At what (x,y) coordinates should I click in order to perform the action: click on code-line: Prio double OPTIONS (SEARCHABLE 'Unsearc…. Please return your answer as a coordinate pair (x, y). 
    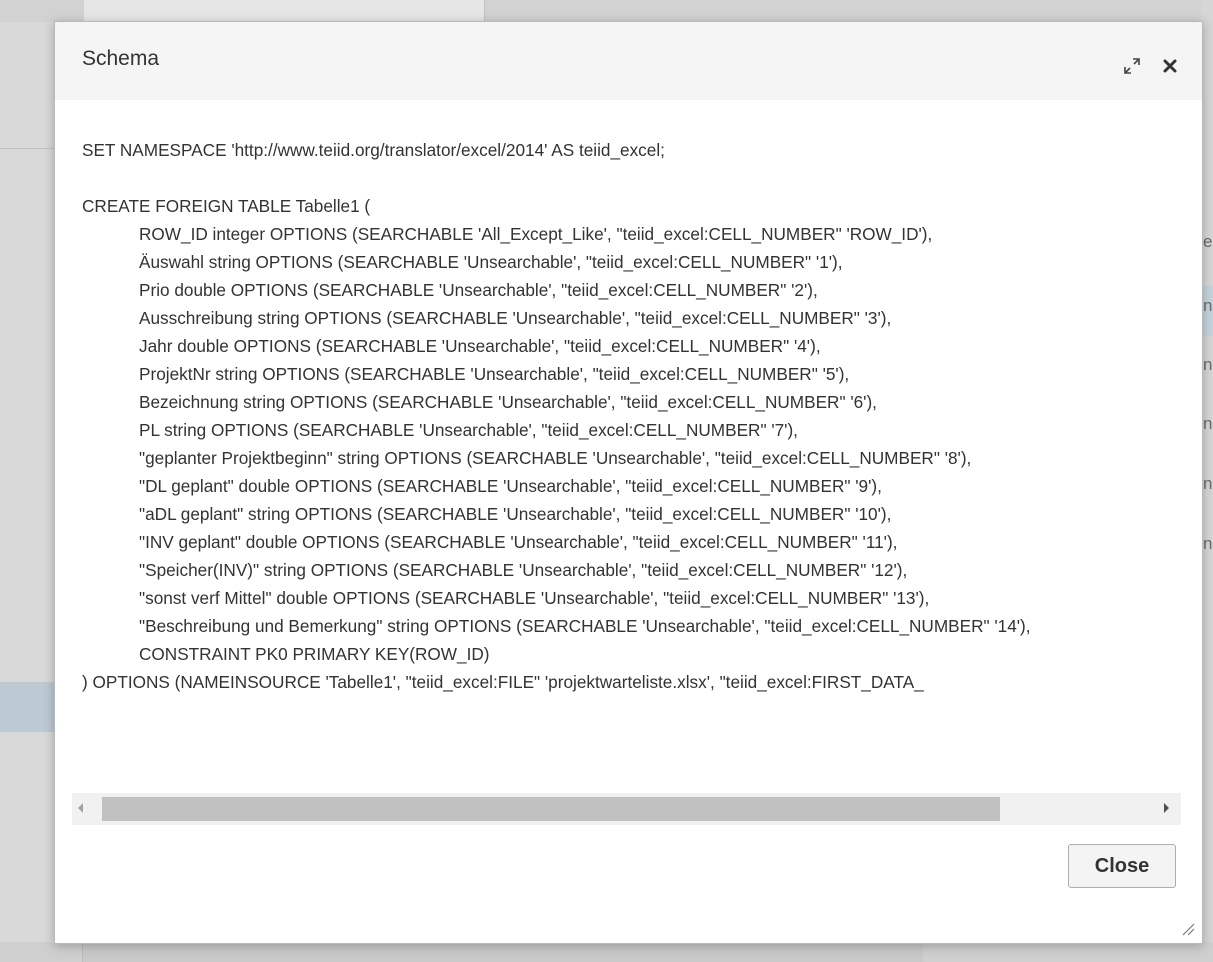
    Looking at the image, I should click on (478, 290).